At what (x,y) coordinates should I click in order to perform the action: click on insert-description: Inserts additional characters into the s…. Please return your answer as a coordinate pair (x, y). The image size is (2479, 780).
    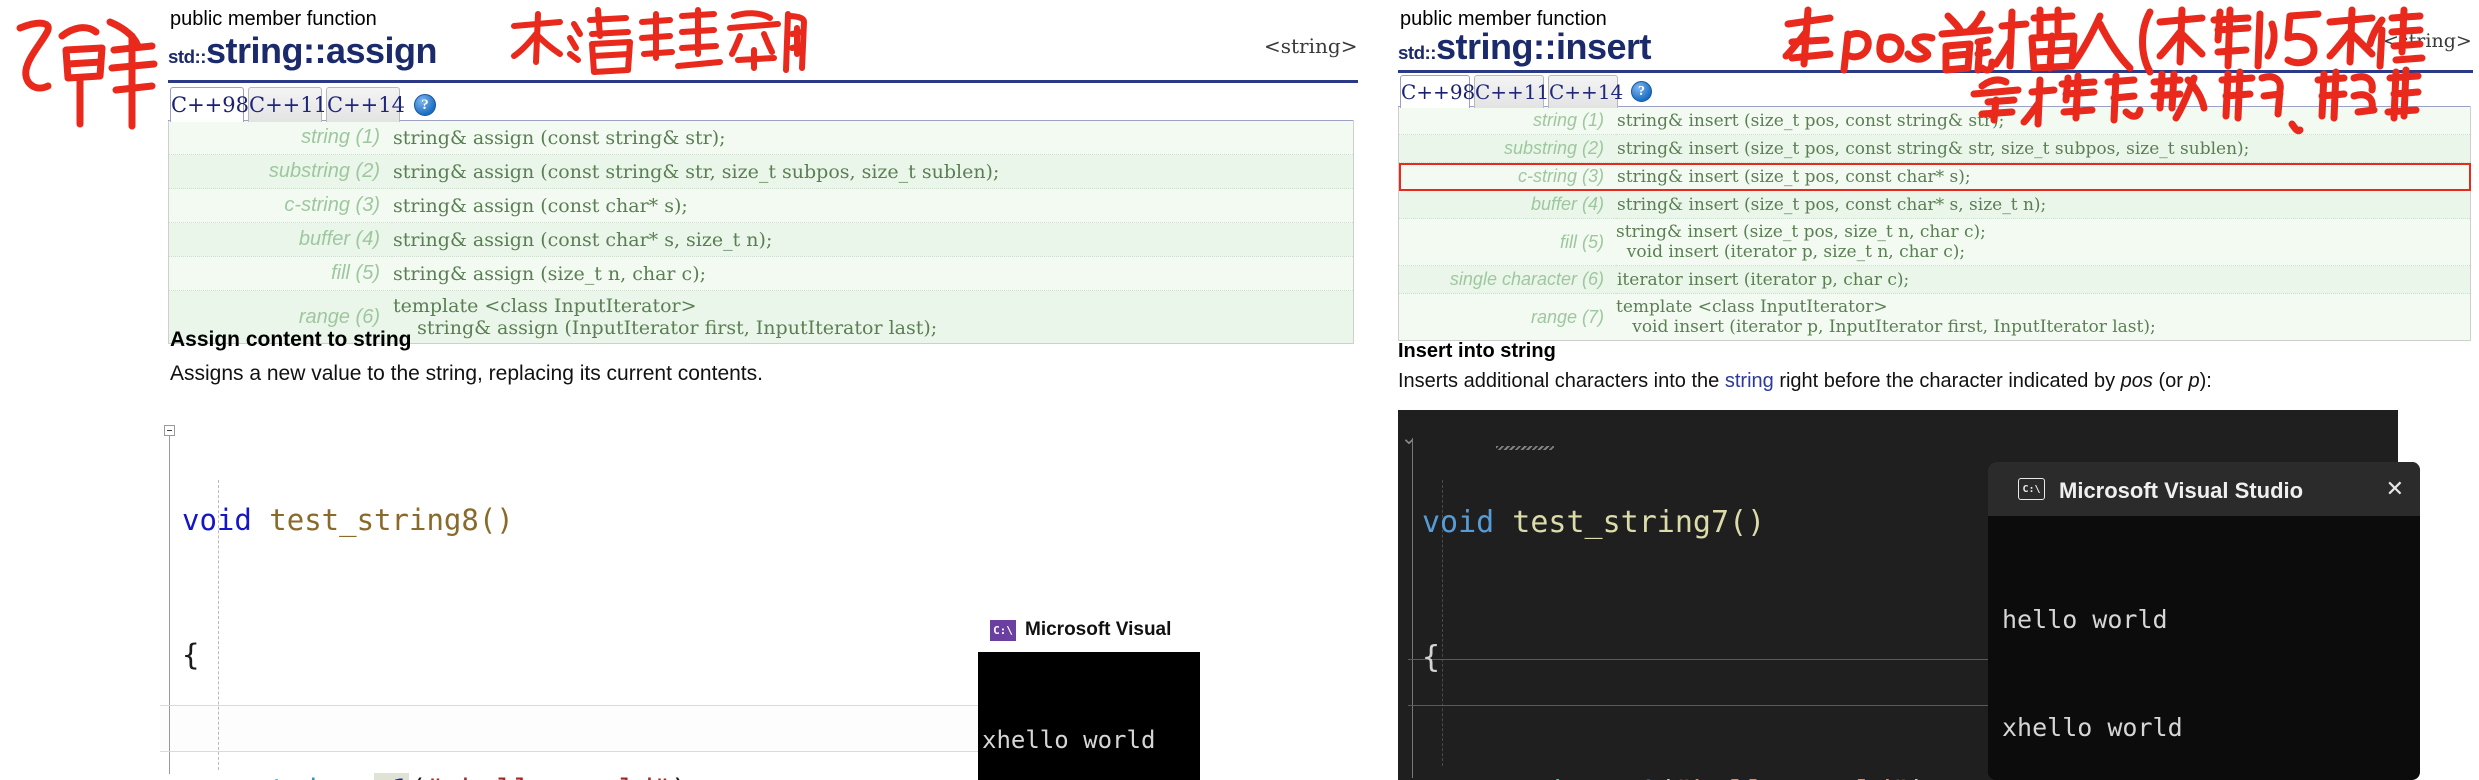
    Looking at the image, I should click on (1805, 381).